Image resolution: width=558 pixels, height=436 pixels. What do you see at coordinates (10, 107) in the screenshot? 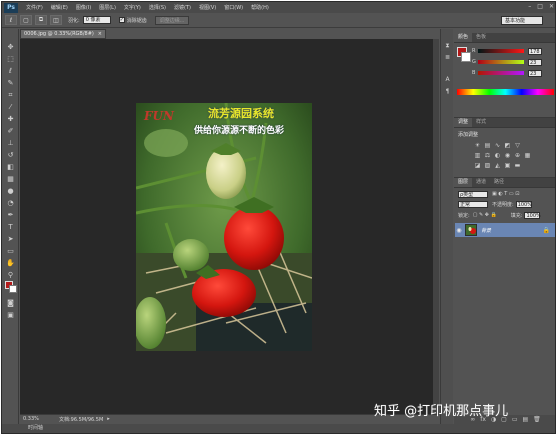
I see `eyedropper-tool-icon: ⁄` at bounding box center [10, 107].